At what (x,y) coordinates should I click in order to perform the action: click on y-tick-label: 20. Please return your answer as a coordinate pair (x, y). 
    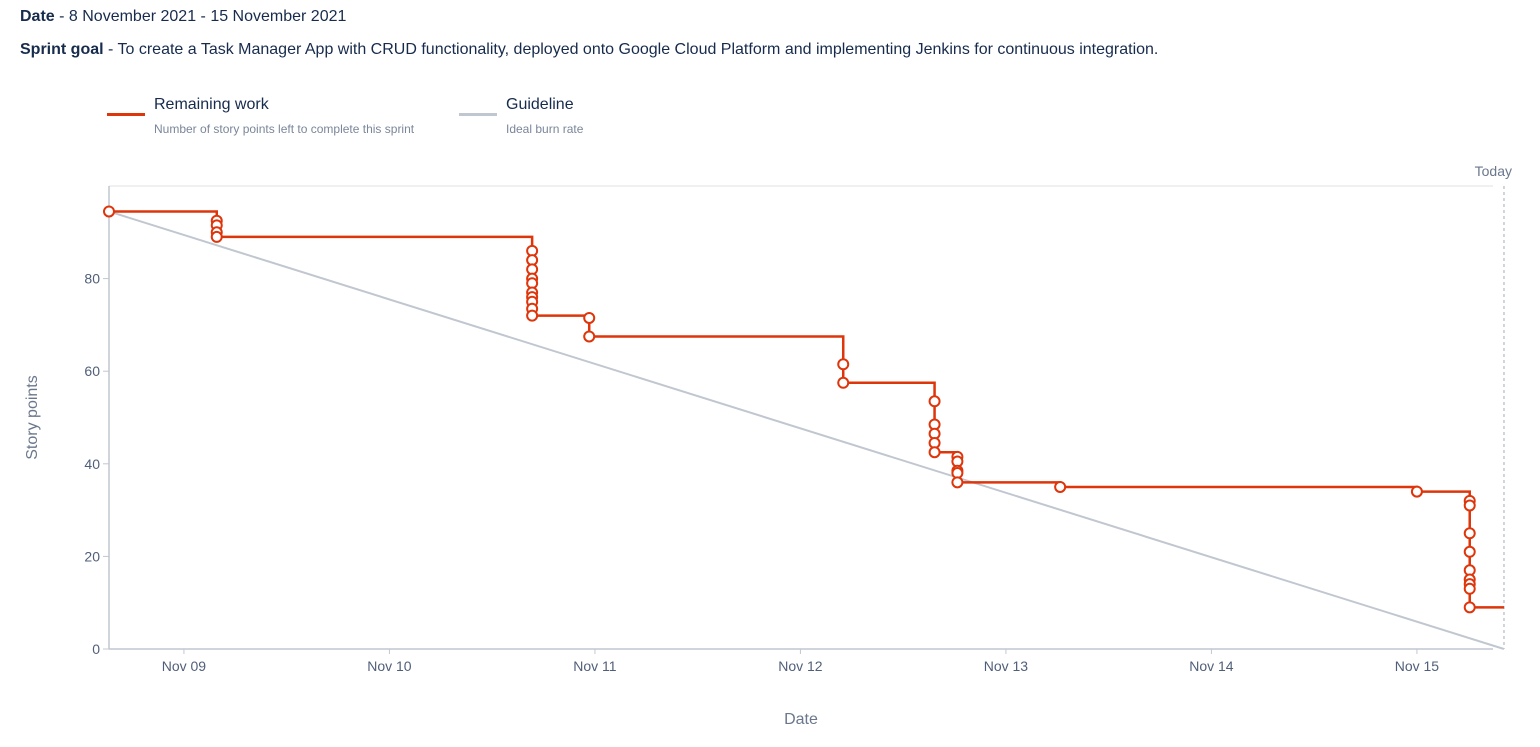
    Looking at the image, I should click on (92, 556).